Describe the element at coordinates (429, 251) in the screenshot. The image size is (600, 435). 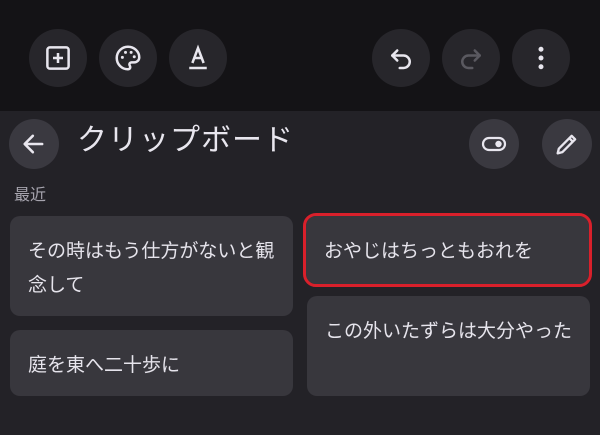
I see `clipboard-item-text: おやじはちっともおれを` at that location.